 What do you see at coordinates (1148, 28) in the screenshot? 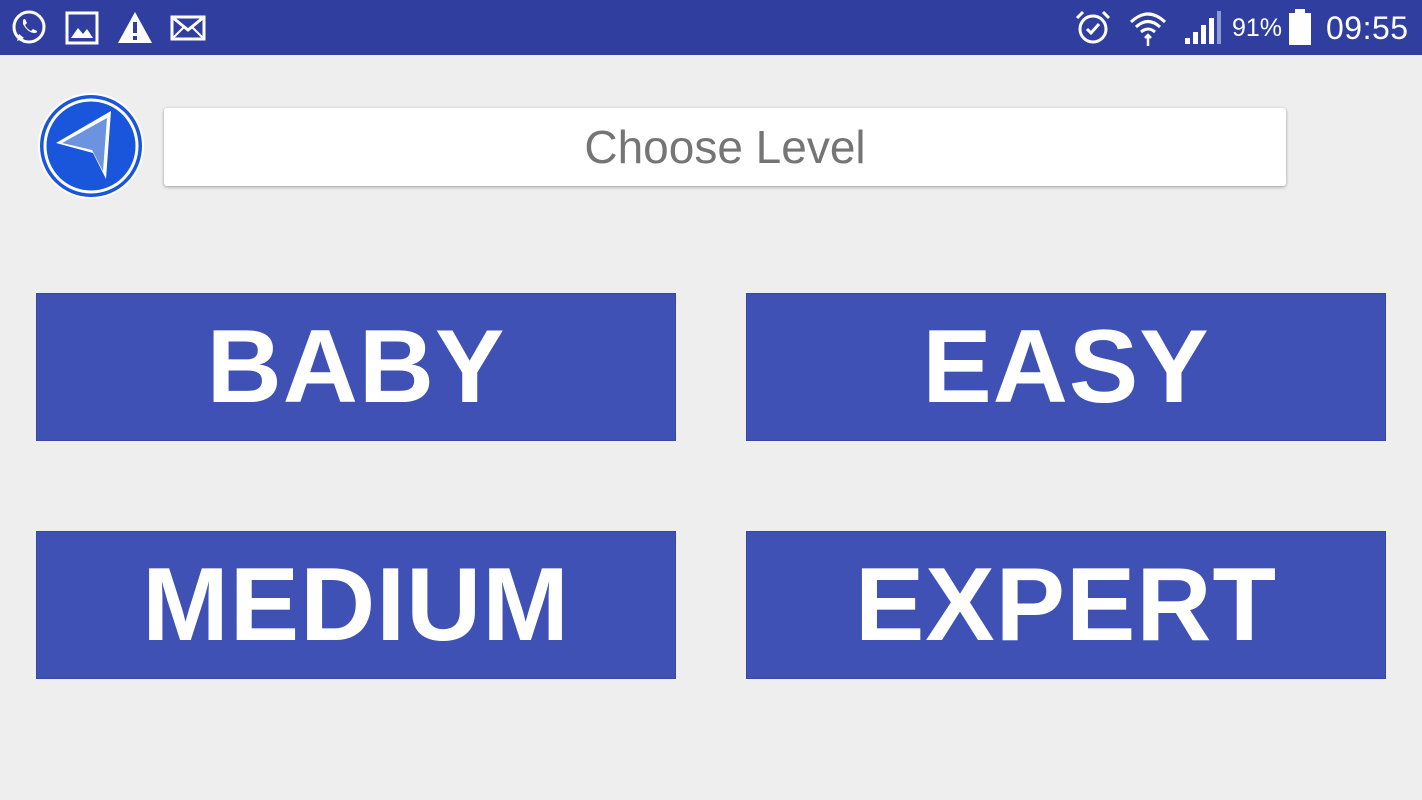
I see `wifi-icon` at bounding box center [1148, 28].